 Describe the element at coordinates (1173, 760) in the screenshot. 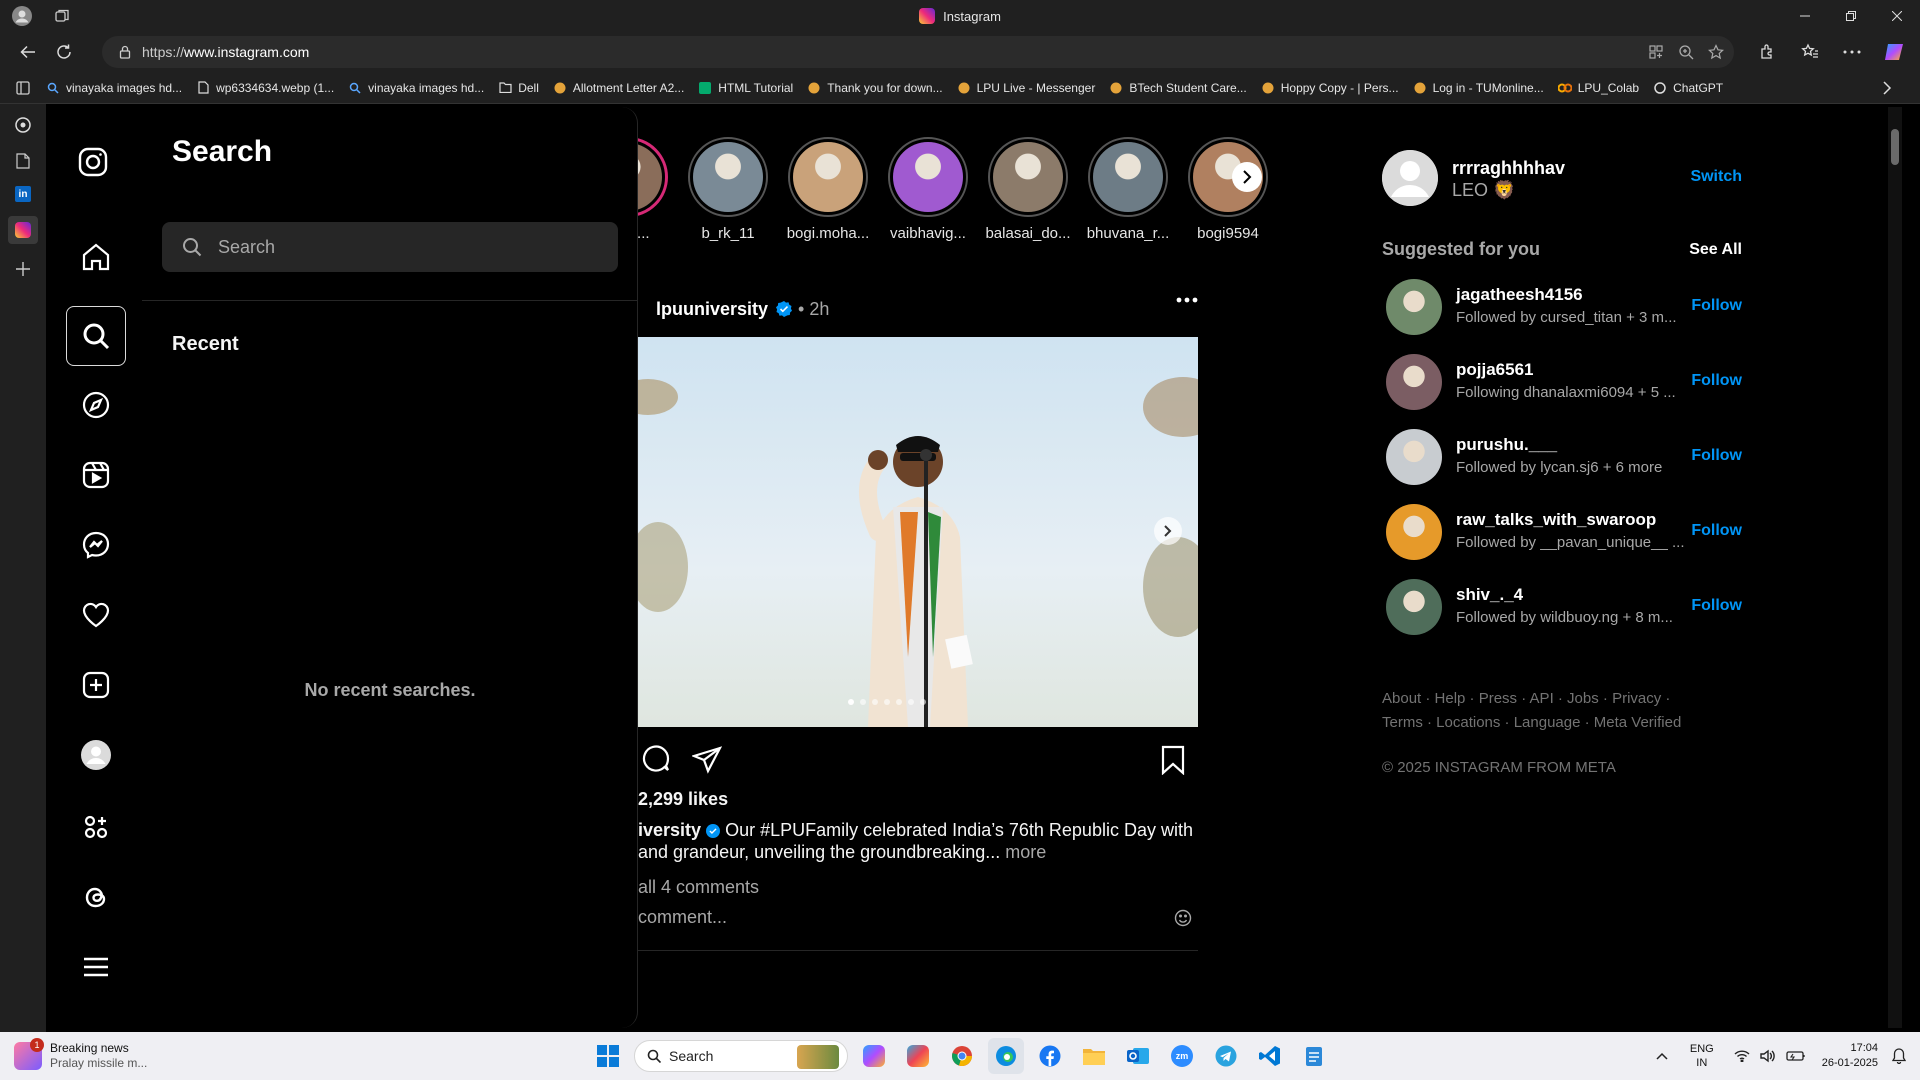

I see `save-bookmark-icon` at that location.